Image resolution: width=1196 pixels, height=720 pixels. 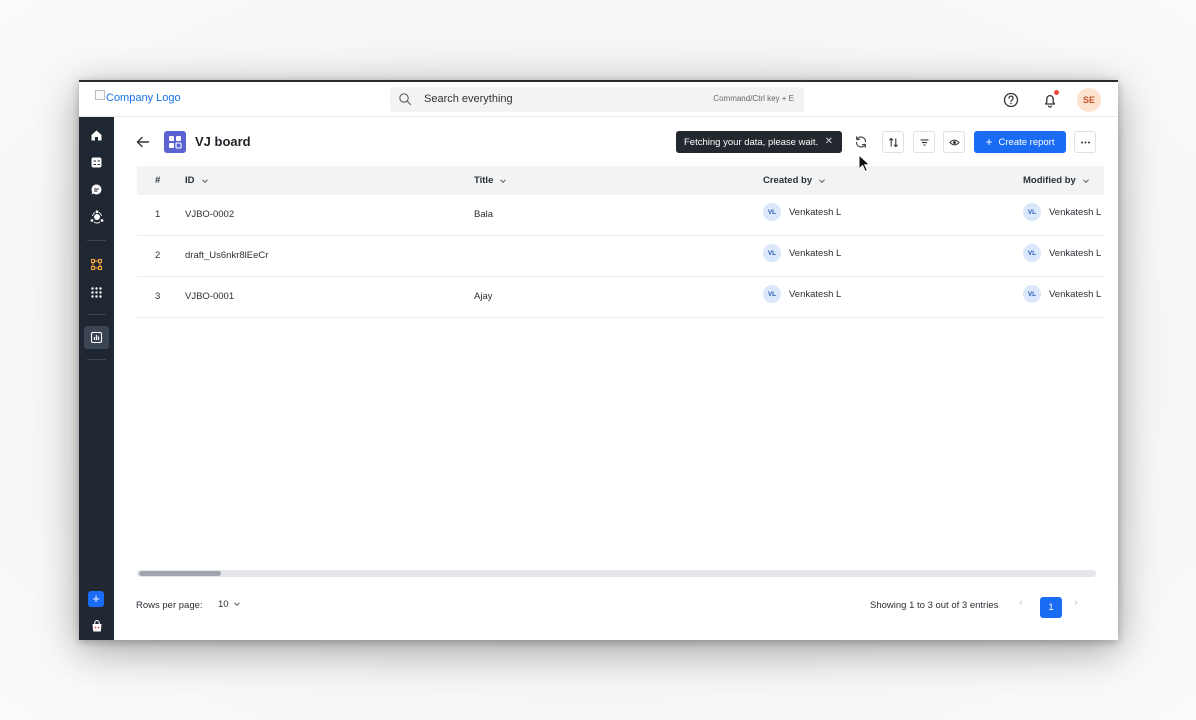 What do you see at coordinates (1051, 607) in the screenshot?
I see `pagination-current-page: 1` at bounding box center [1051, 607].